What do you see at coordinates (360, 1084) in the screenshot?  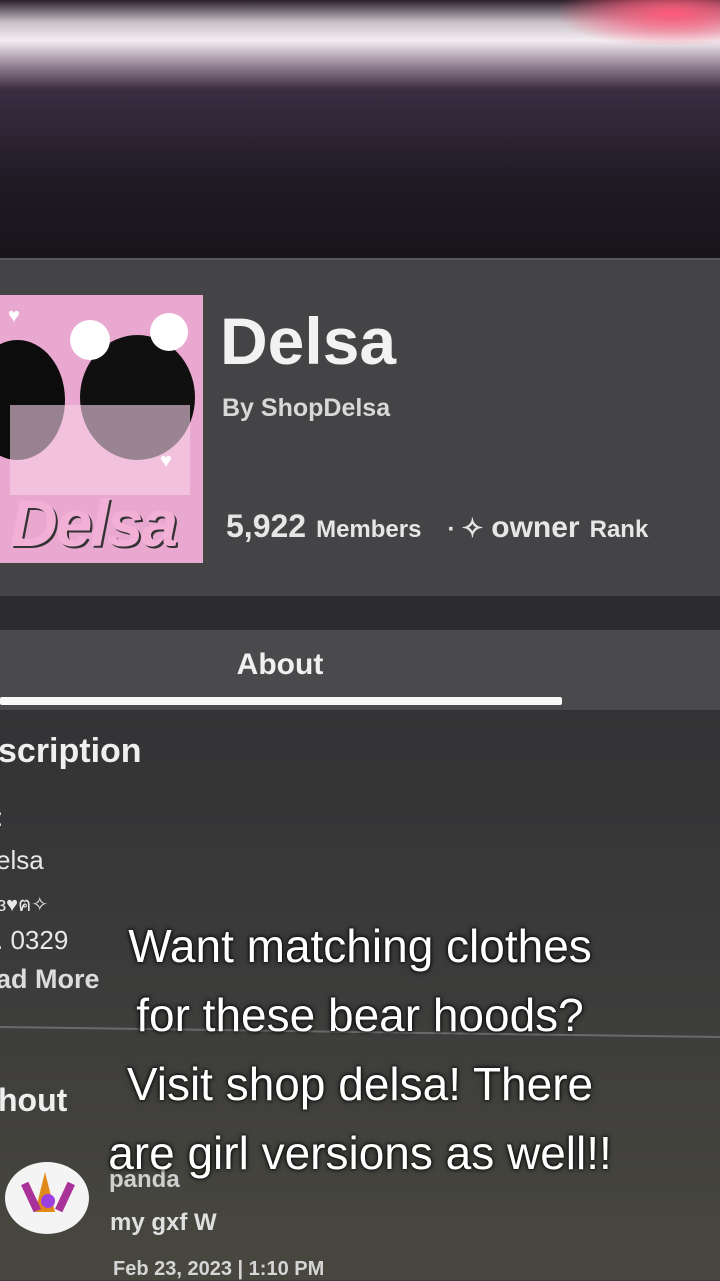 I see `caption-line: Visit shop delsa! There` at bounding box center [360, 1084].